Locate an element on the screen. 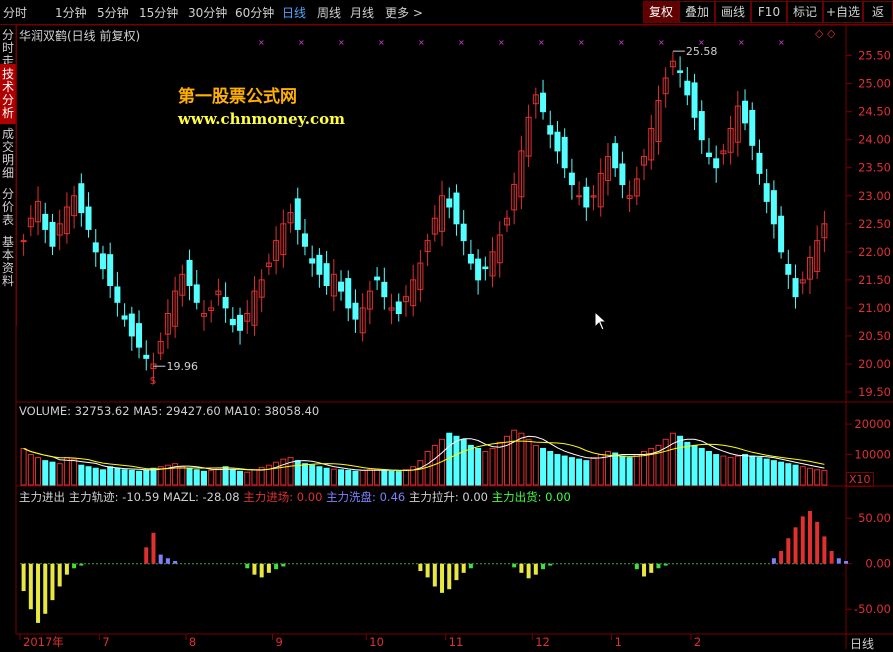  indicator-track: 主力轨迹: -10.59 is located at coordinates (114, 497).